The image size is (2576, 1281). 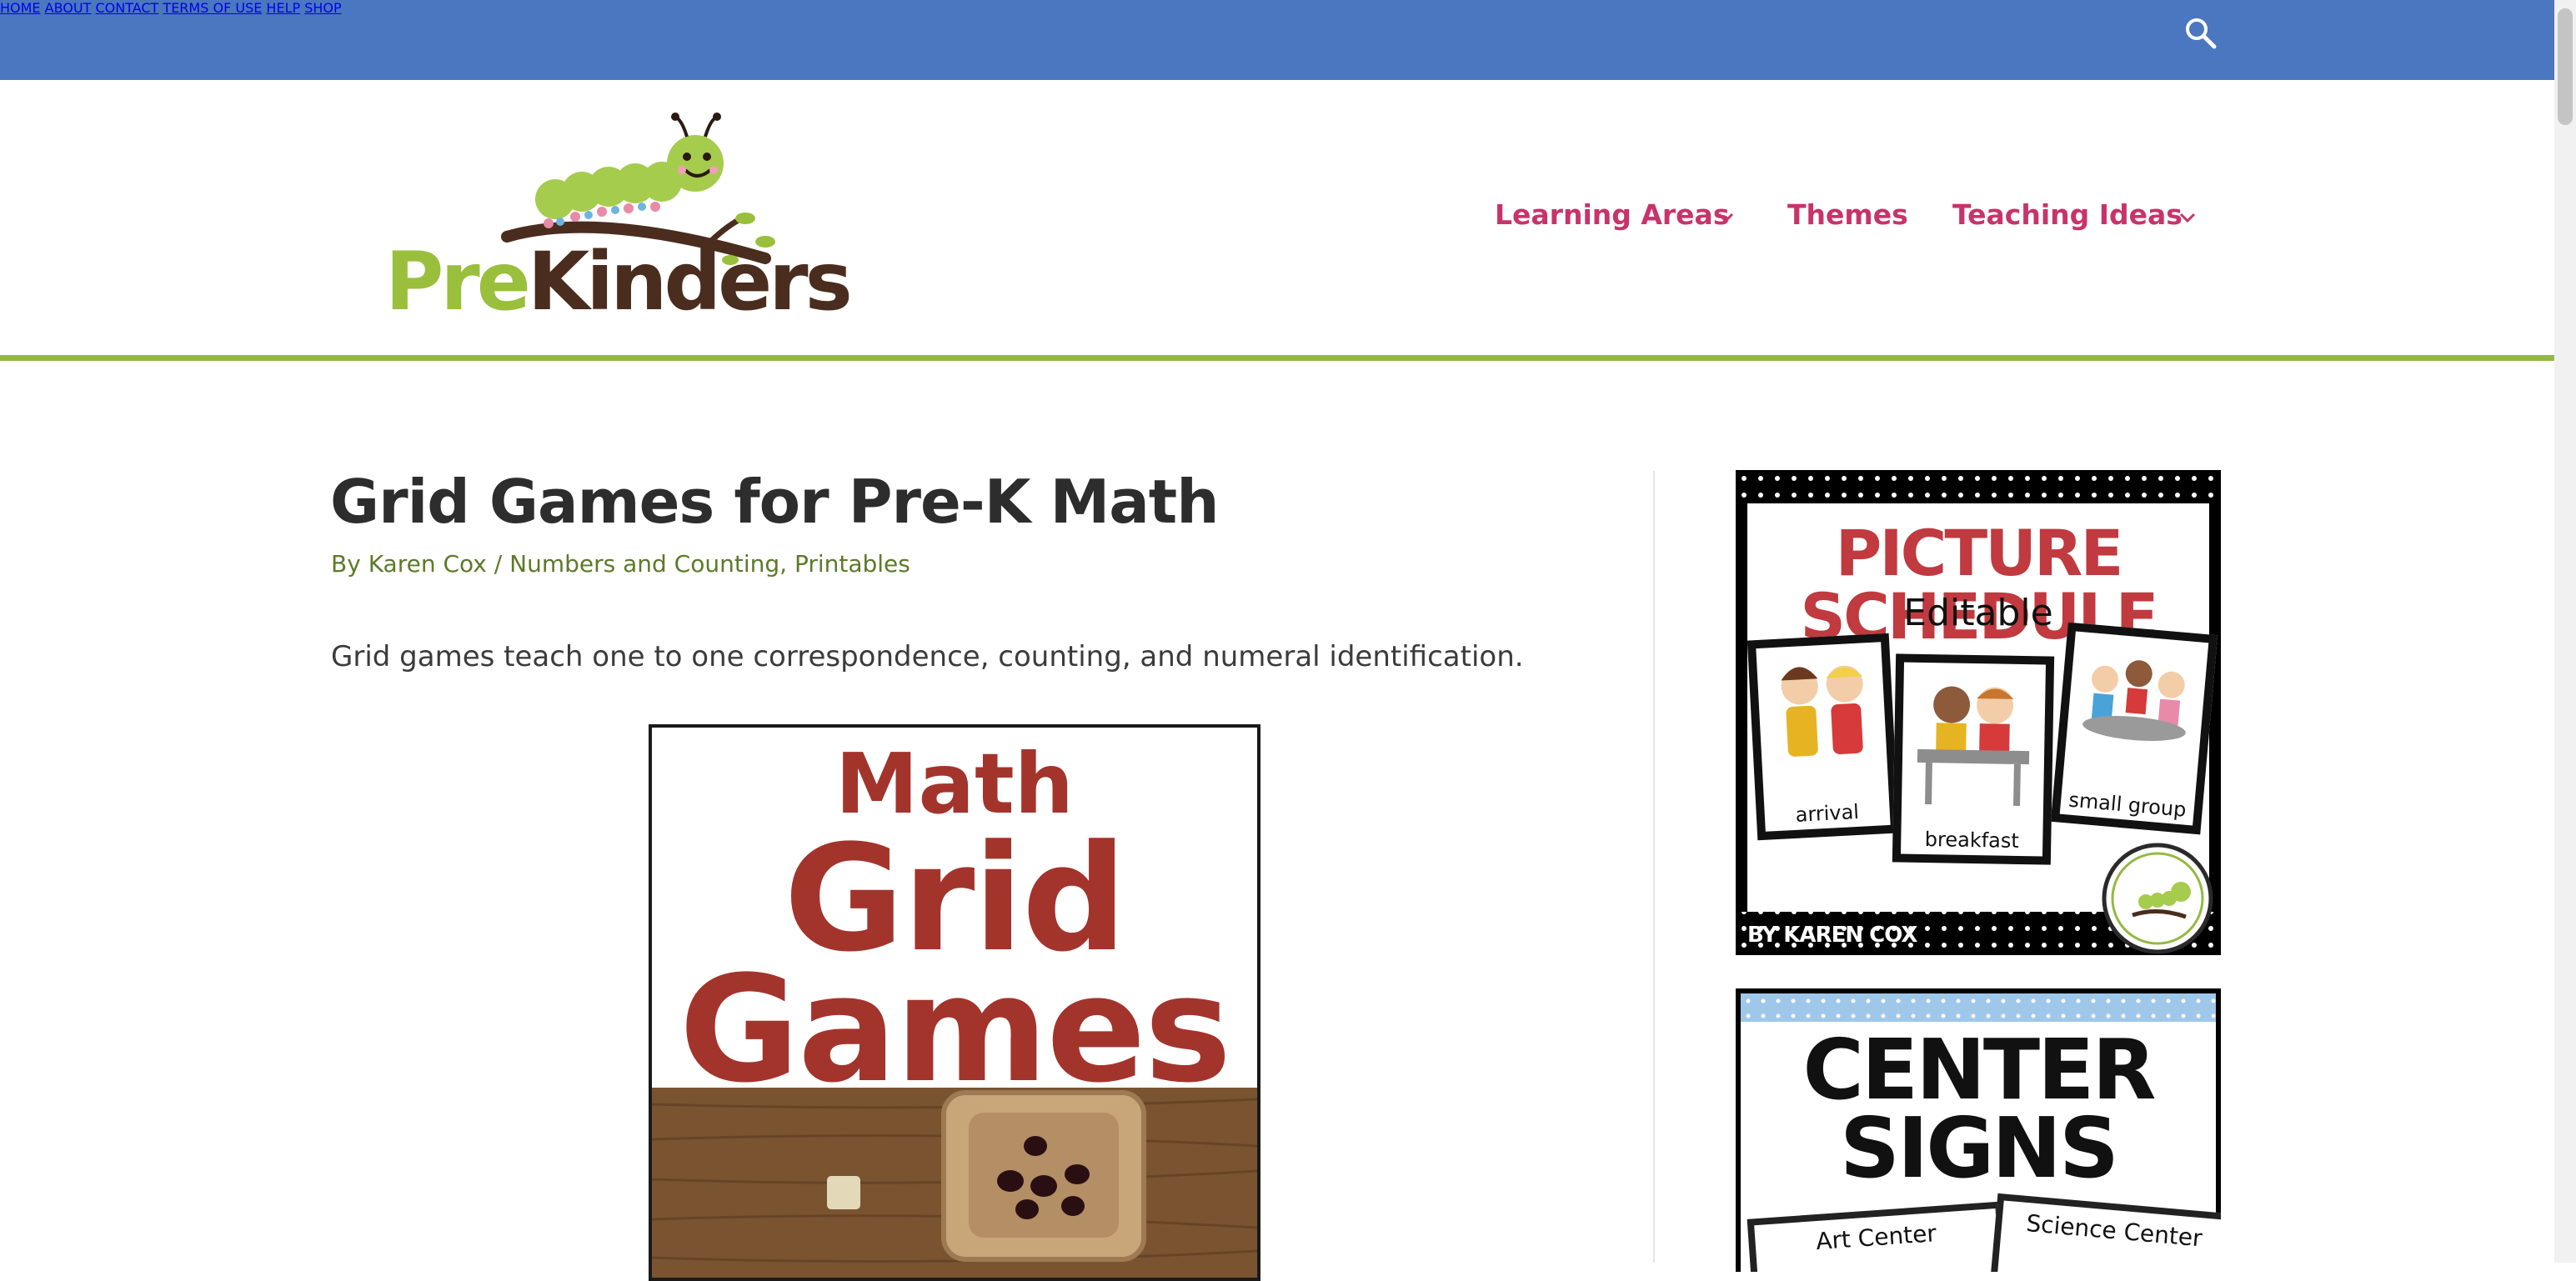 I want to click on ad-subtitle: Editable, so click(x=1978, y=613).